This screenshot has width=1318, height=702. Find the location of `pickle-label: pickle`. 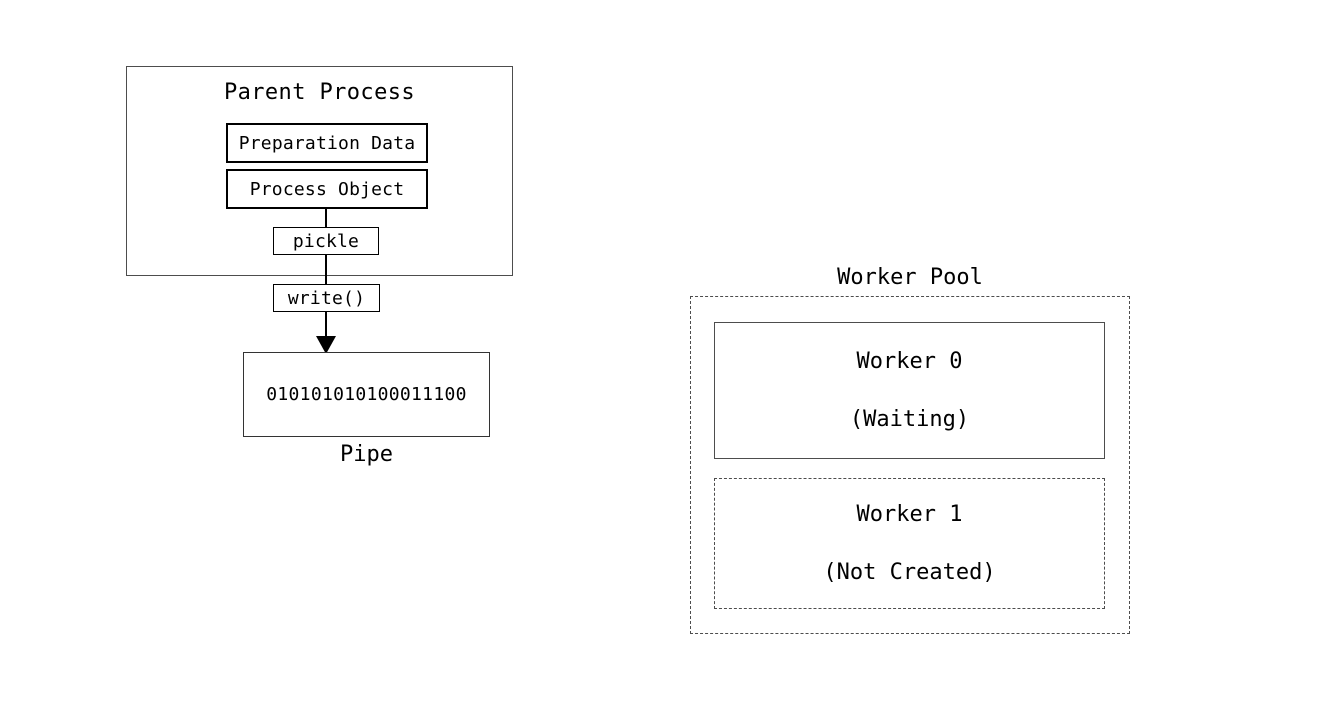

pickle-label: pickle is located at coordinates (326, 241).